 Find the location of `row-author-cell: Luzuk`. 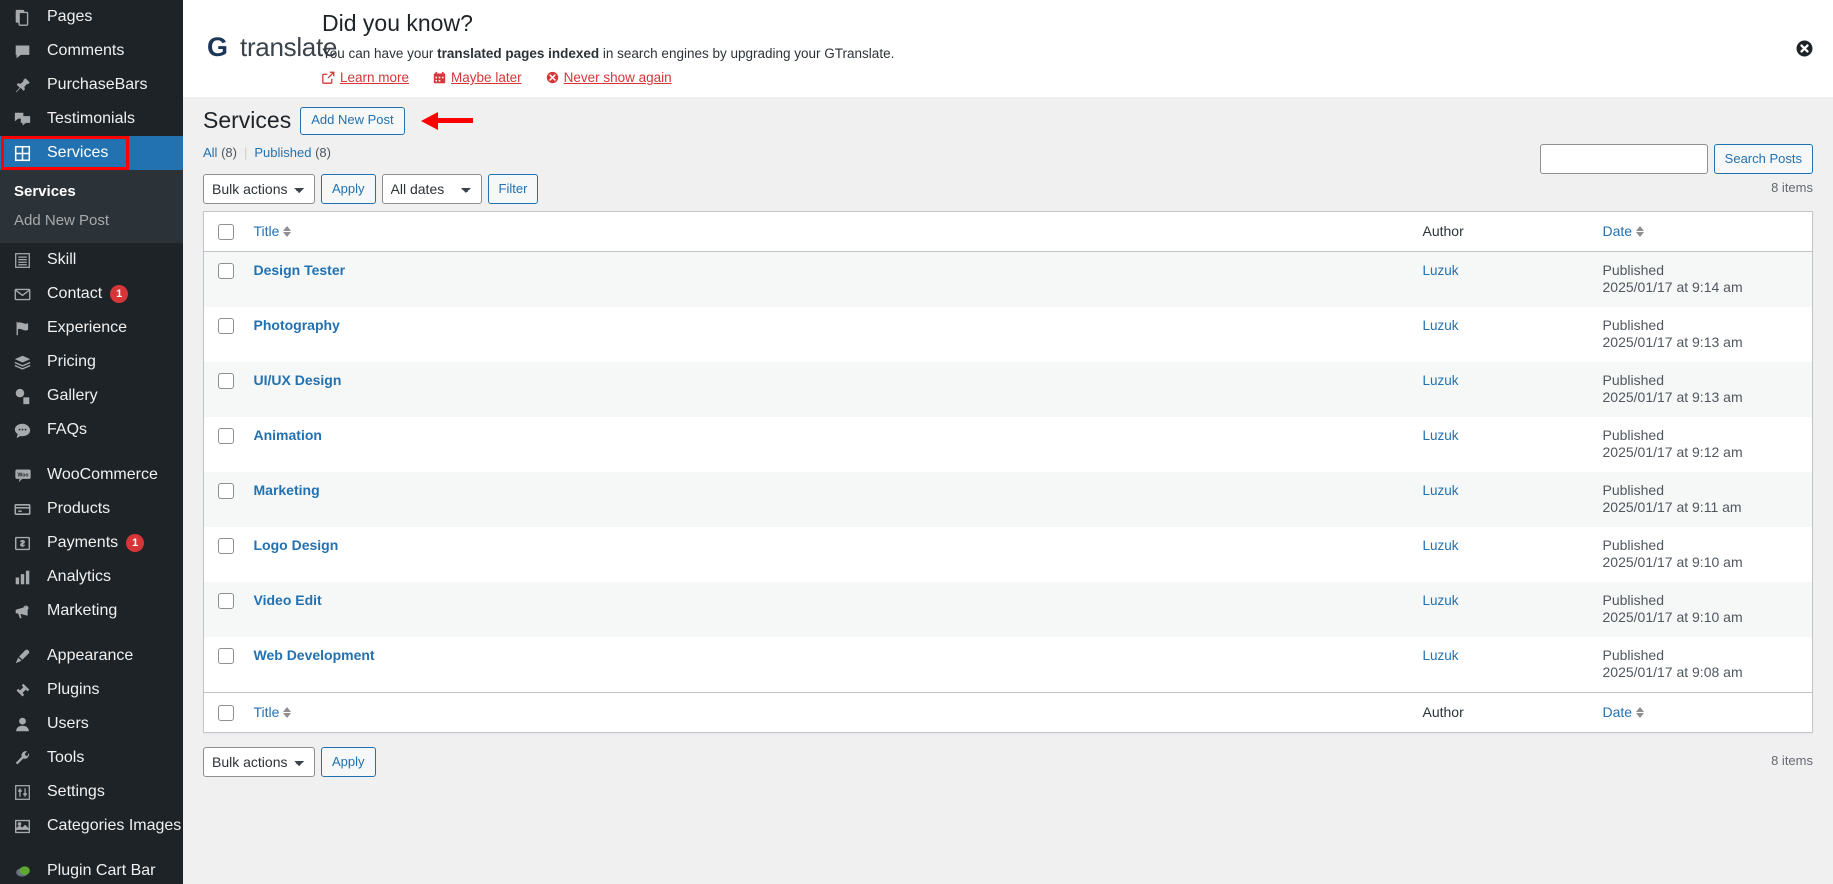

row-author-cell: Luzuk is located at coordinates (1513, 389).